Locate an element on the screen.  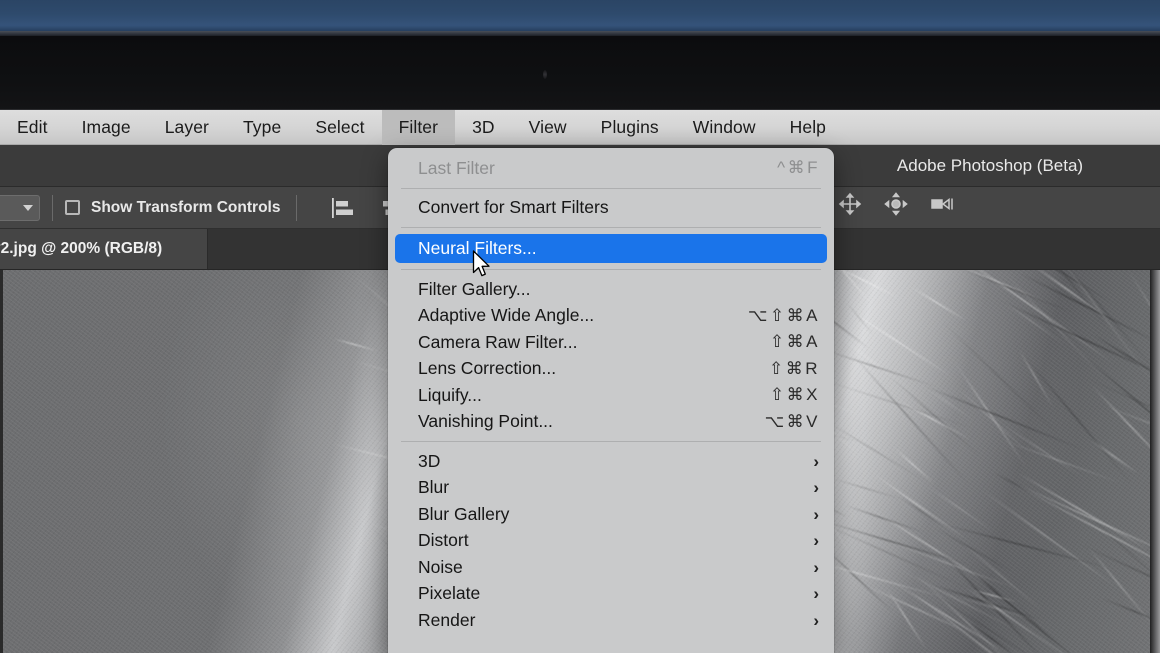
app-title: Adobe Photoshop (Beta) is located at coordinates (990, 165).